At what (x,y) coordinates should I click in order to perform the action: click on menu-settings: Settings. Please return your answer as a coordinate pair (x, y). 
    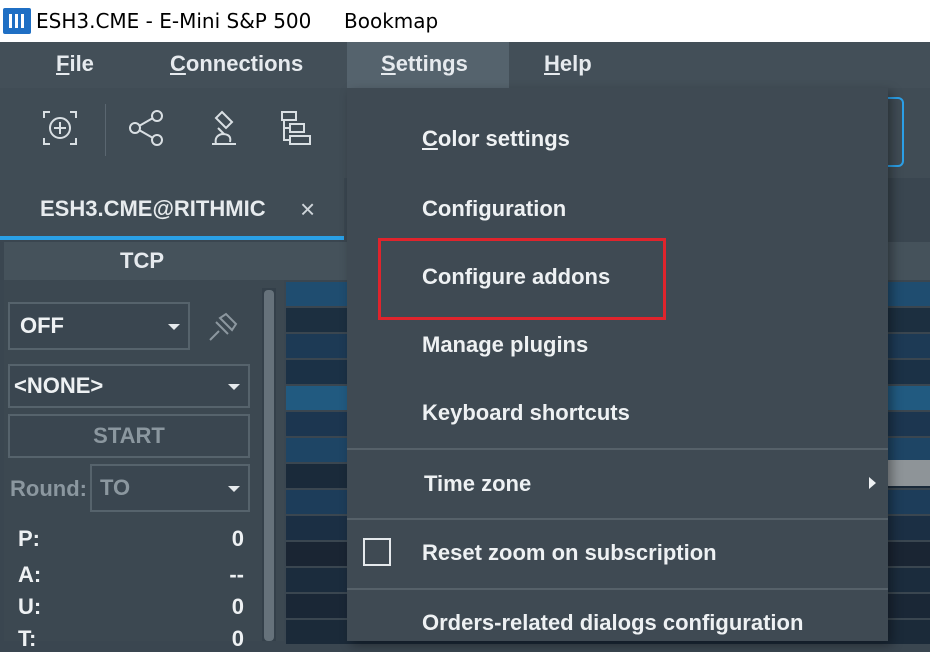
    Looking at the image, I should click on (428, 65).